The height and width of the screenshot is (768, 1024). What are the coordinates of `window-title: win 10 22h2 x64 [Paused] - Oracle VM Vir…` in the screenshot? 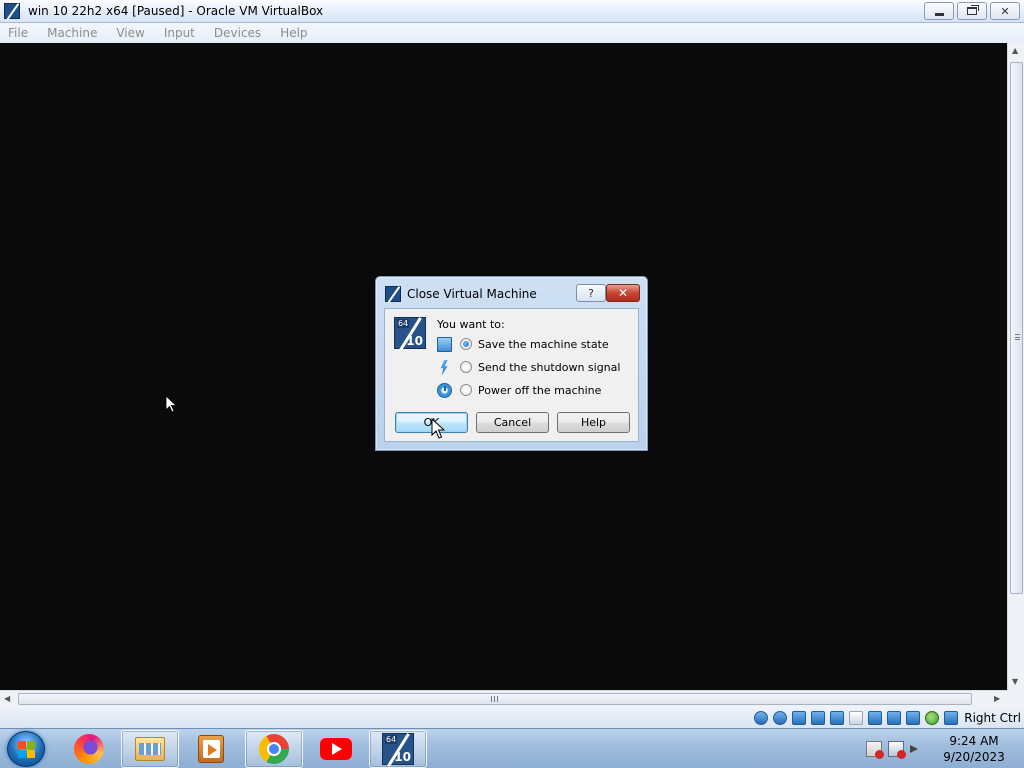 It's located at (176, 11).